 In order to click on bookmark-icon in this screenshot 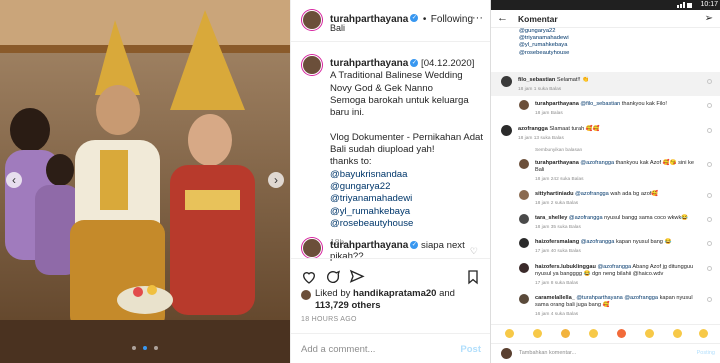, I will do `click(473, 277)`.